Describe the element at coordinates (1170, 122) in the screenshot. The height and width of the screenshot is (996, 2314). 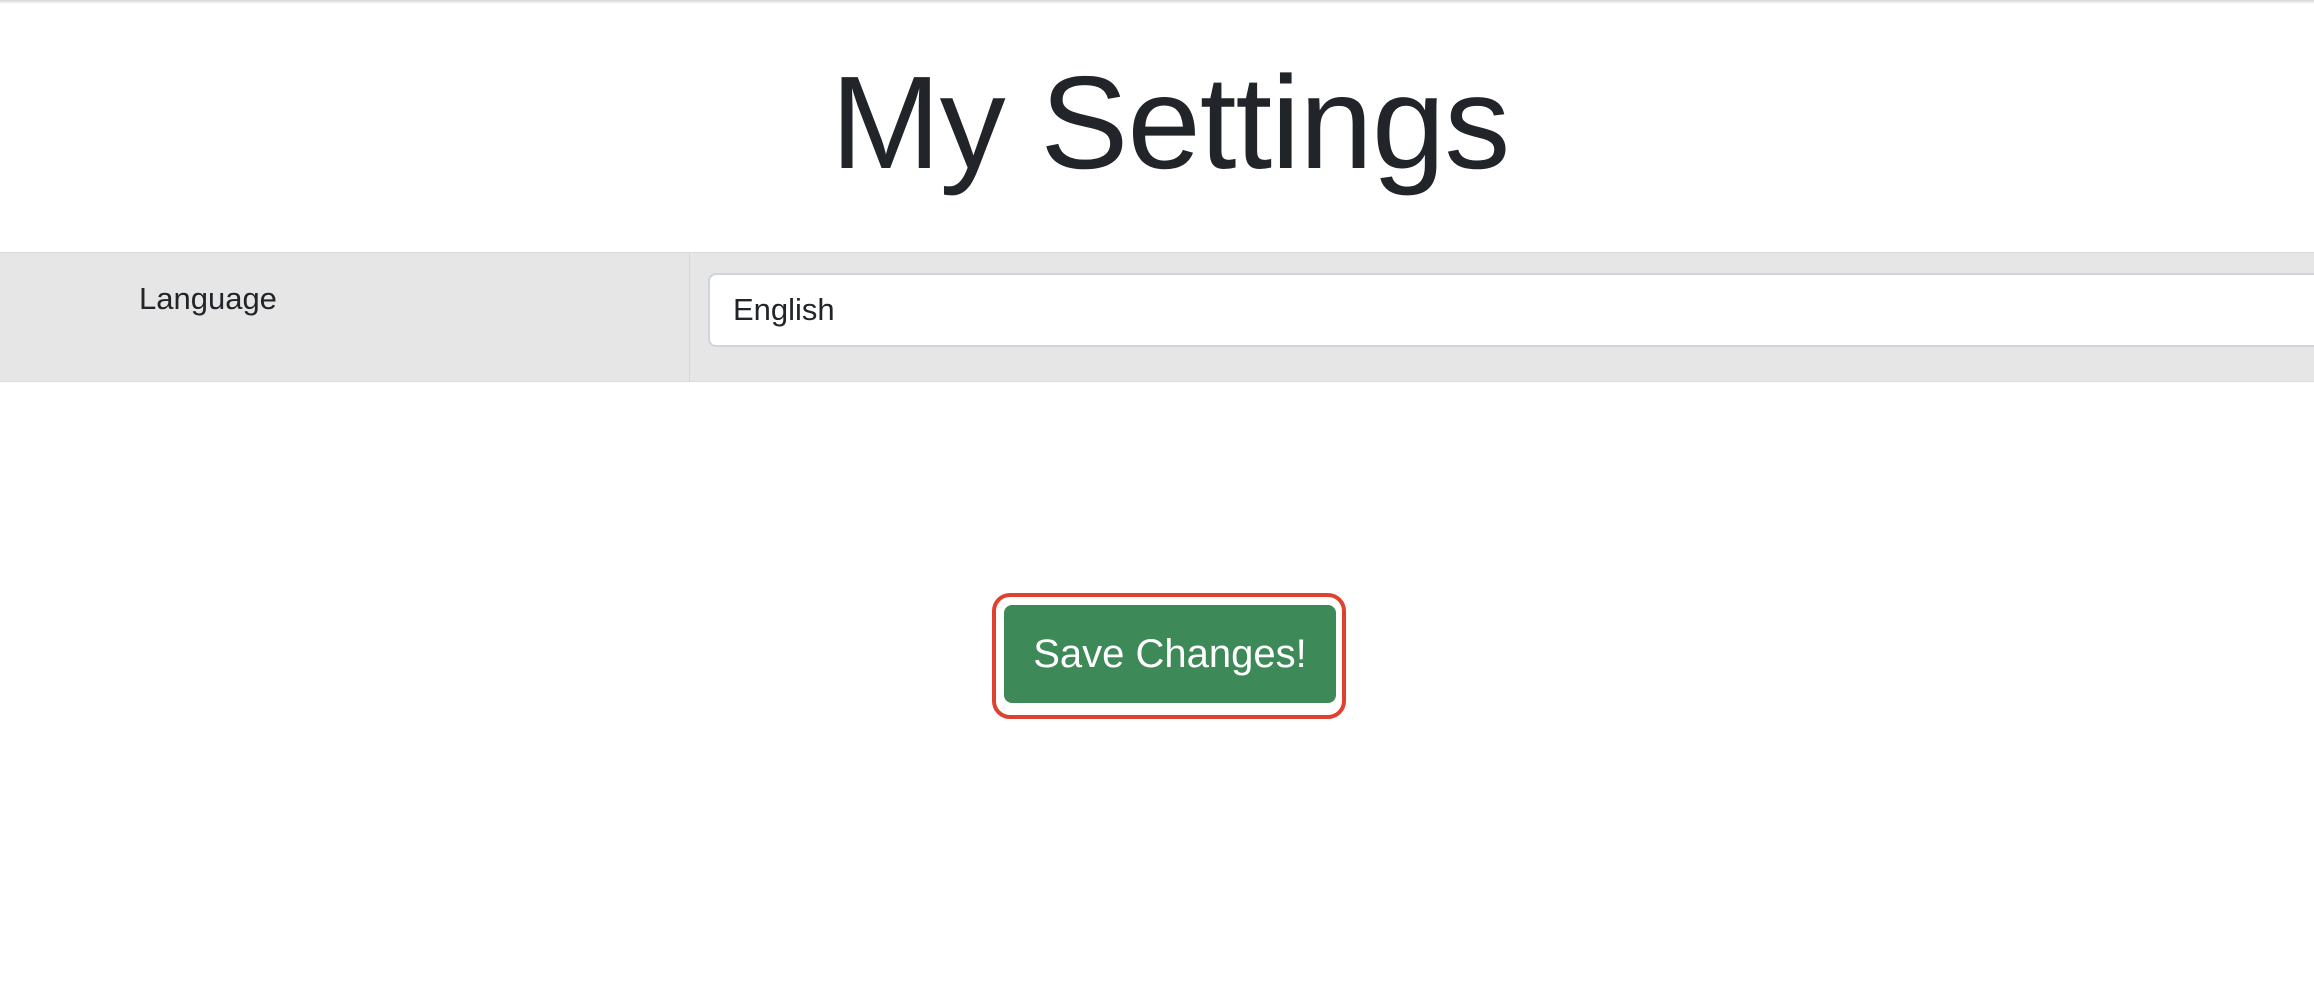
I see `page-title: My Settings` at that location.